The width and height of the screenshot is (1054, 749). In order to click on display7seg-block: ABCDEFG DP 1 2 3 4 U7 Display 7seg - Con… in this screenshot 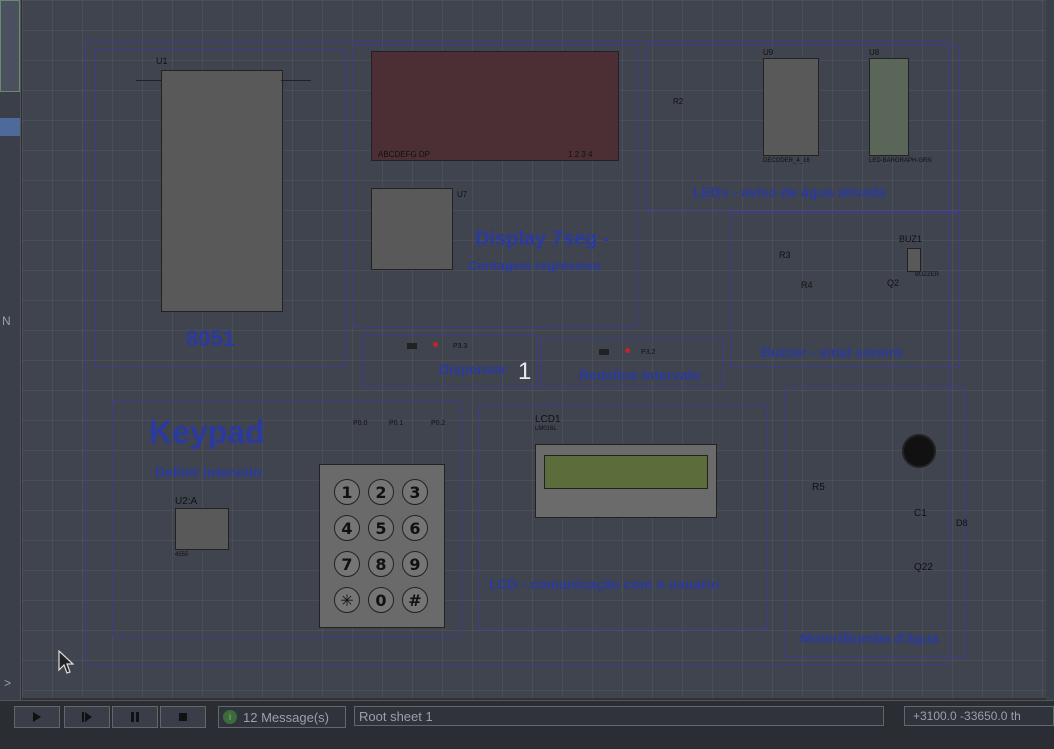, I will do `click(495, 186)`.